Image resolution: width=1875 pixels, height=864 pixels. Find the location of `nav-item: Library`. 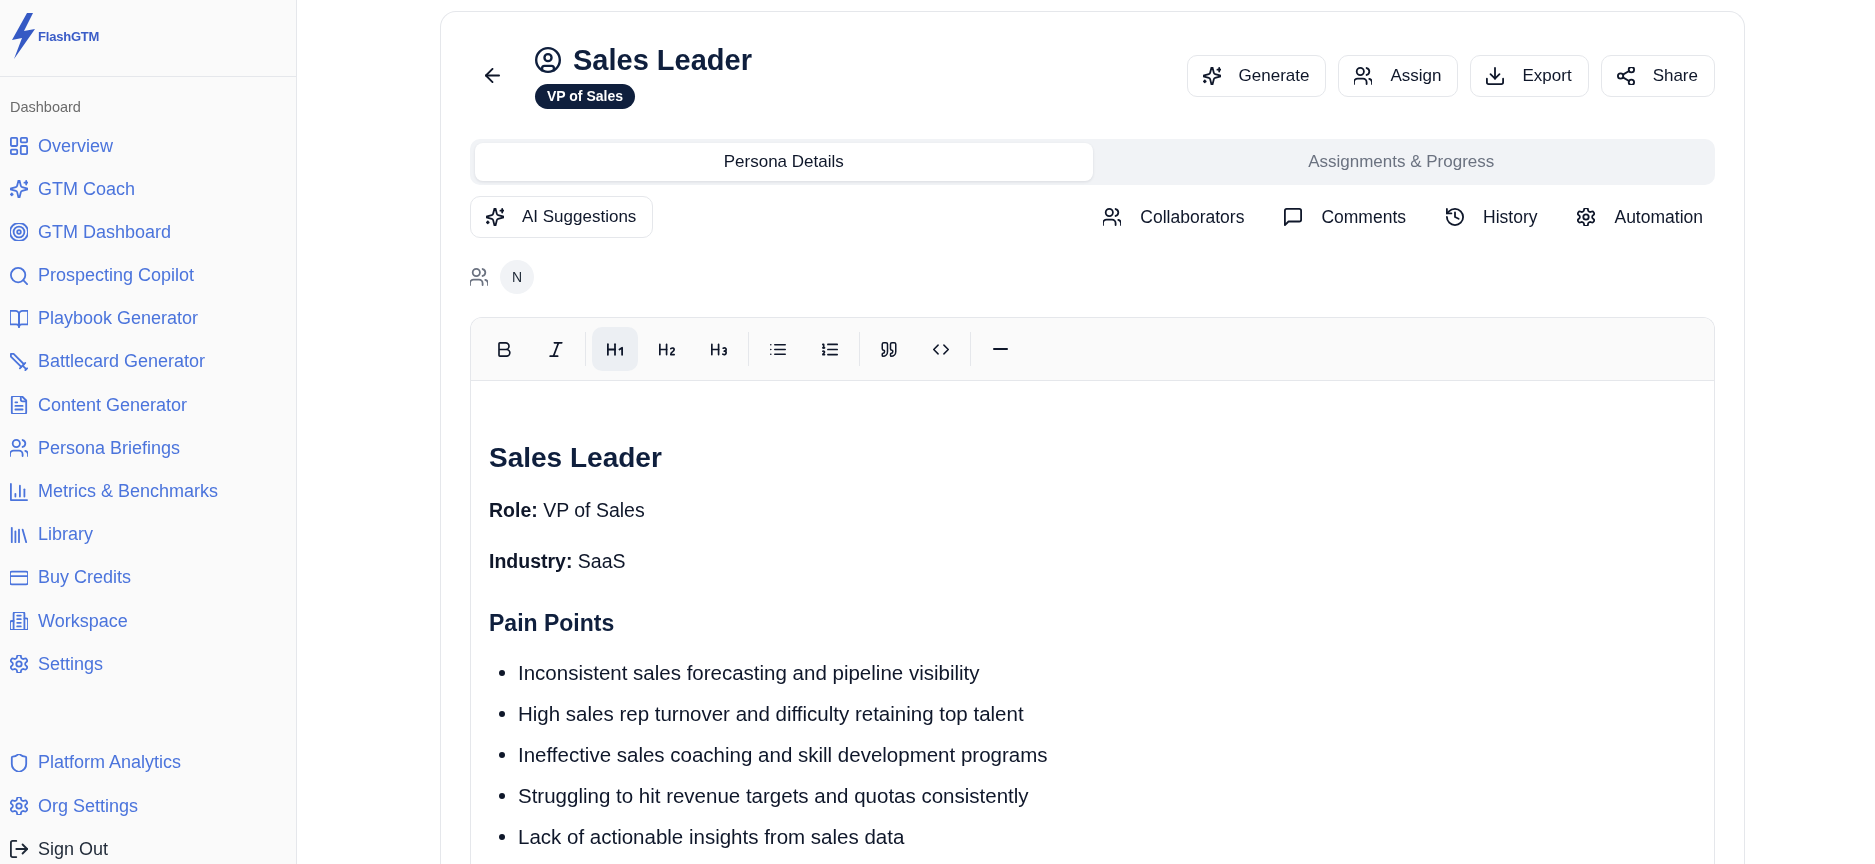

nav-item: Library is located at coordinates (148, 534).